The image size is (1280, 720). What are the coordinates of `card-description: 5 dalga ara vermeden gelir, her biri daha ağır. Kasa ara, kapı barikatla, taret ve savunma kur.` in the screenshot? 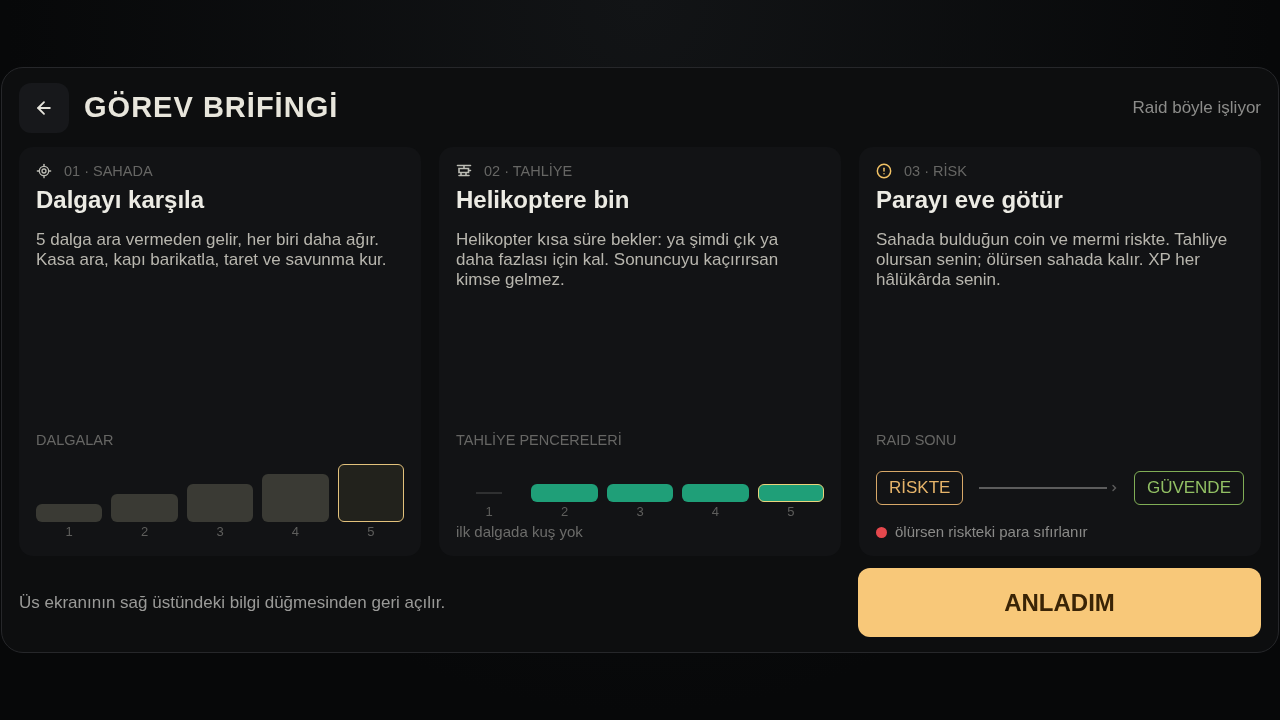 It's located at (212, 250).